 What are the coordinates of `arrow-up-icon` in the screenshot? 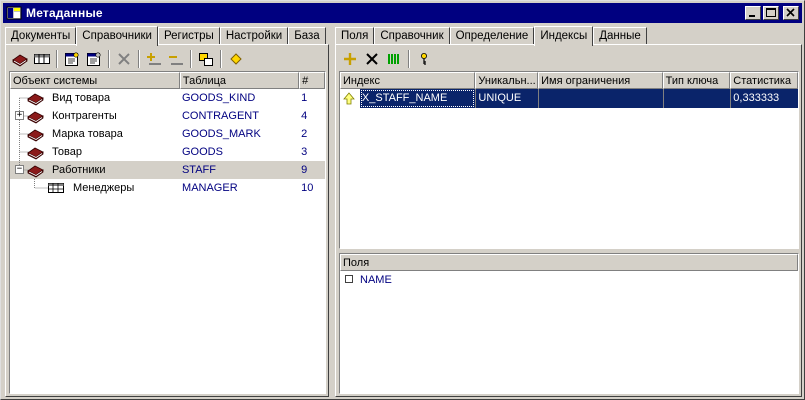 It's located at (349, 98).